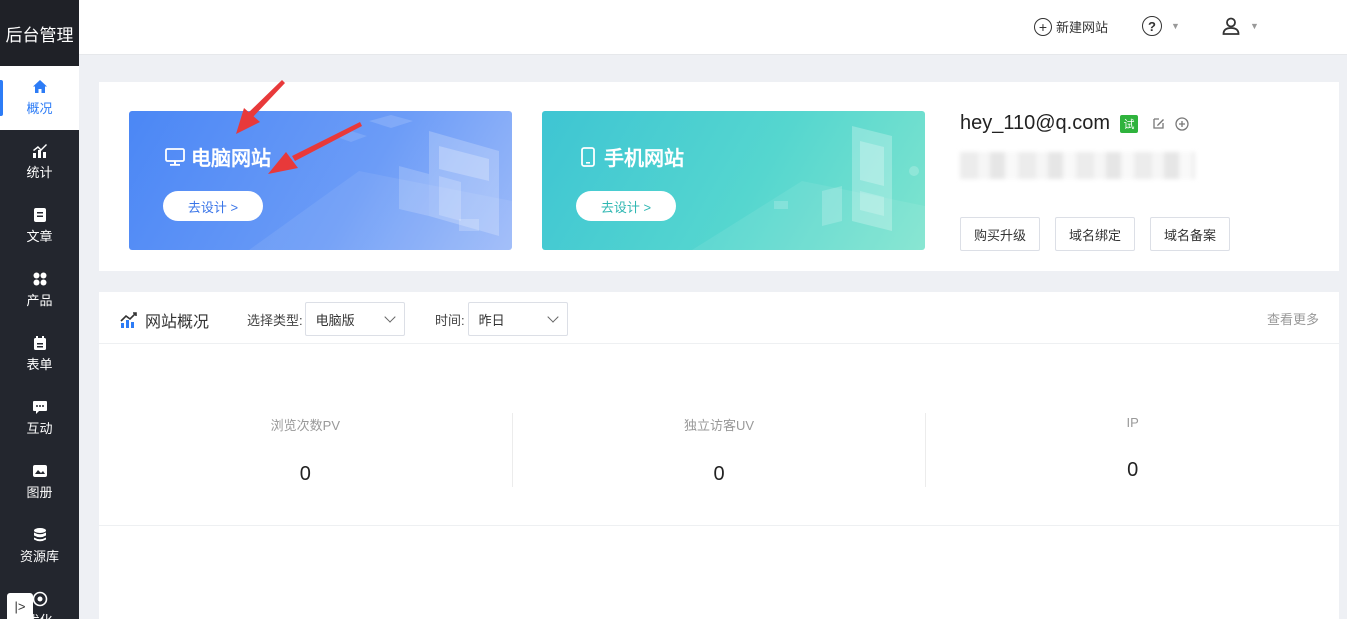  Describe the element at coordinates (305, 424) in the screenshot. I see `stat-label: 浏览次数PV` at that location.